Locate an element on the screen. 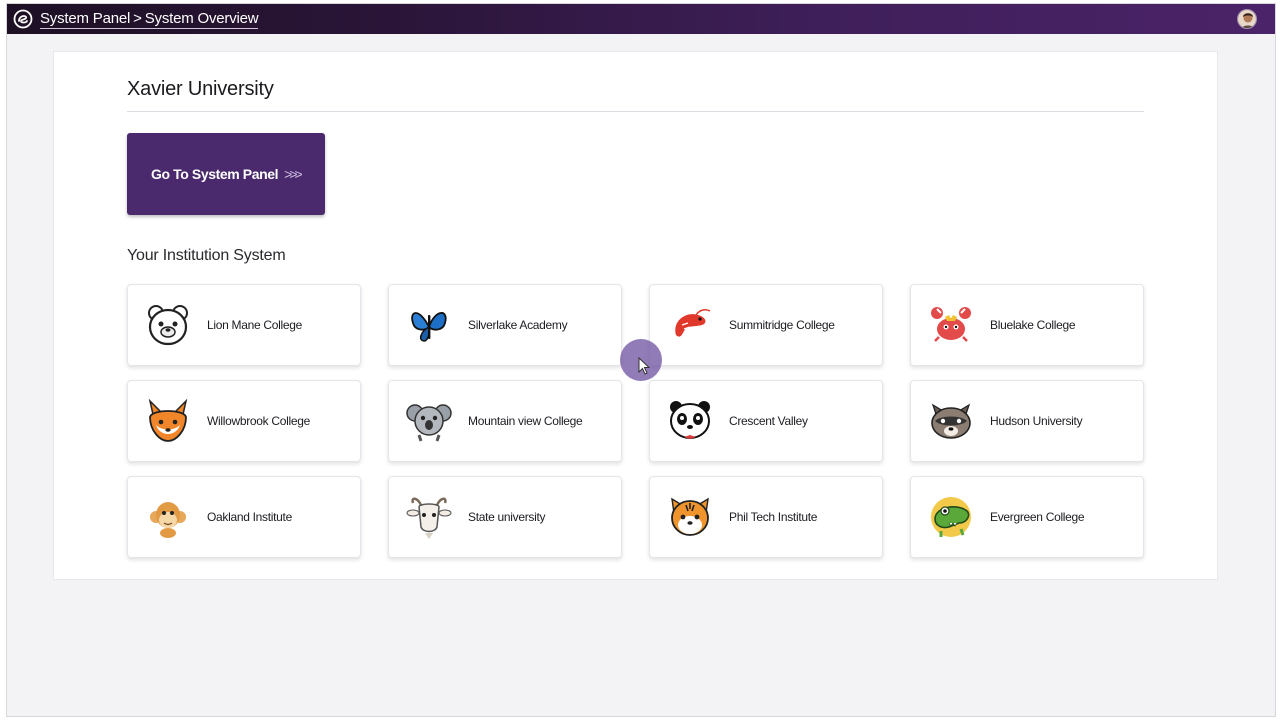  mouse-cursor-highlight is located at coordinates (641, 360).